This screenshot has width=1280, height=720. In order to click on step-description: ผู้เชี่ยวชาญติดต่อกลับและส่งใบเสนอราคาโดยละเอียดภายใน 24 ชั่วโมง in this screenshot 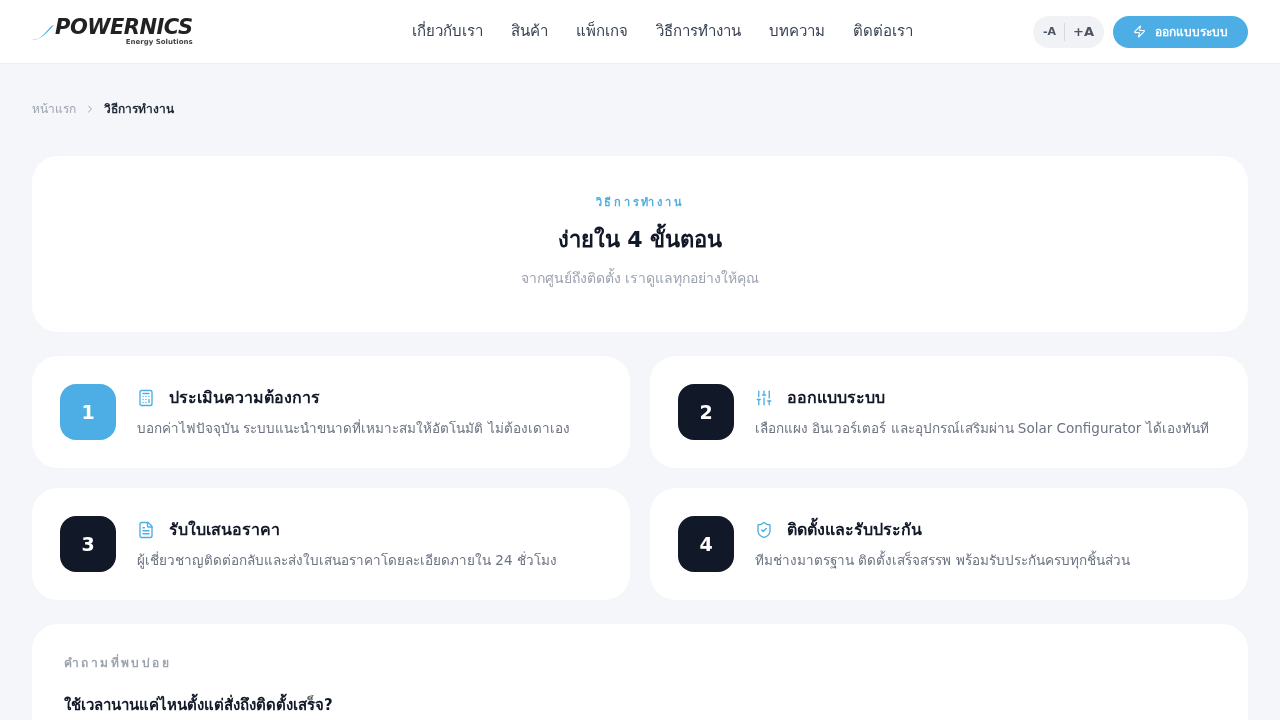, I will do `click(347, 560)`.